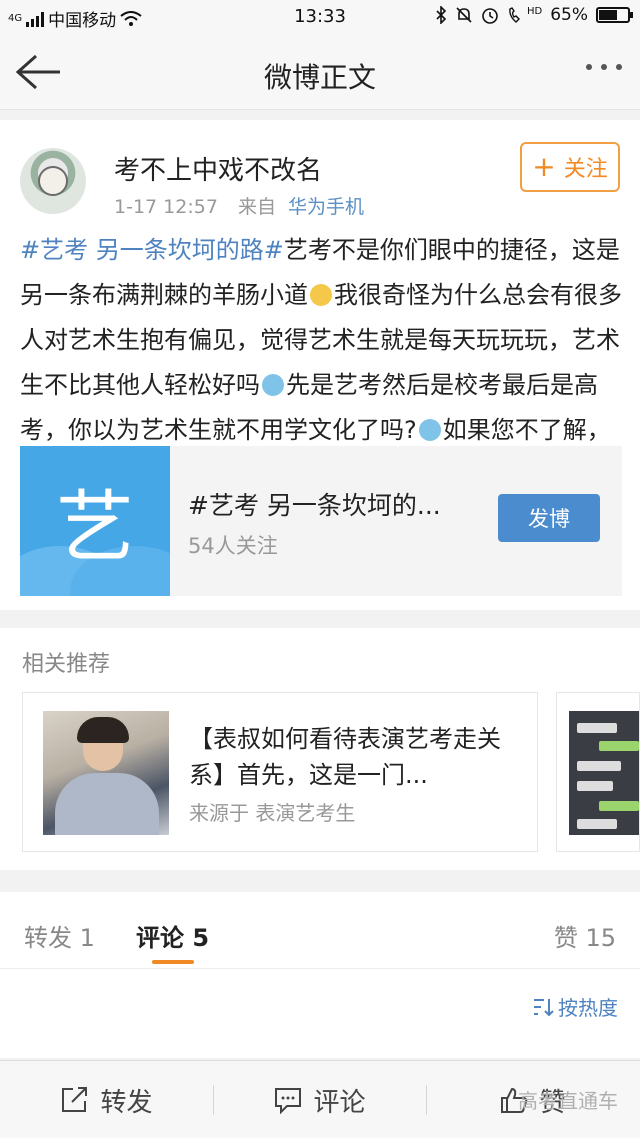 The width and height of the screenshot is (640, 1138). I want to click on related-title: 相关推荐, so click(66, 664).